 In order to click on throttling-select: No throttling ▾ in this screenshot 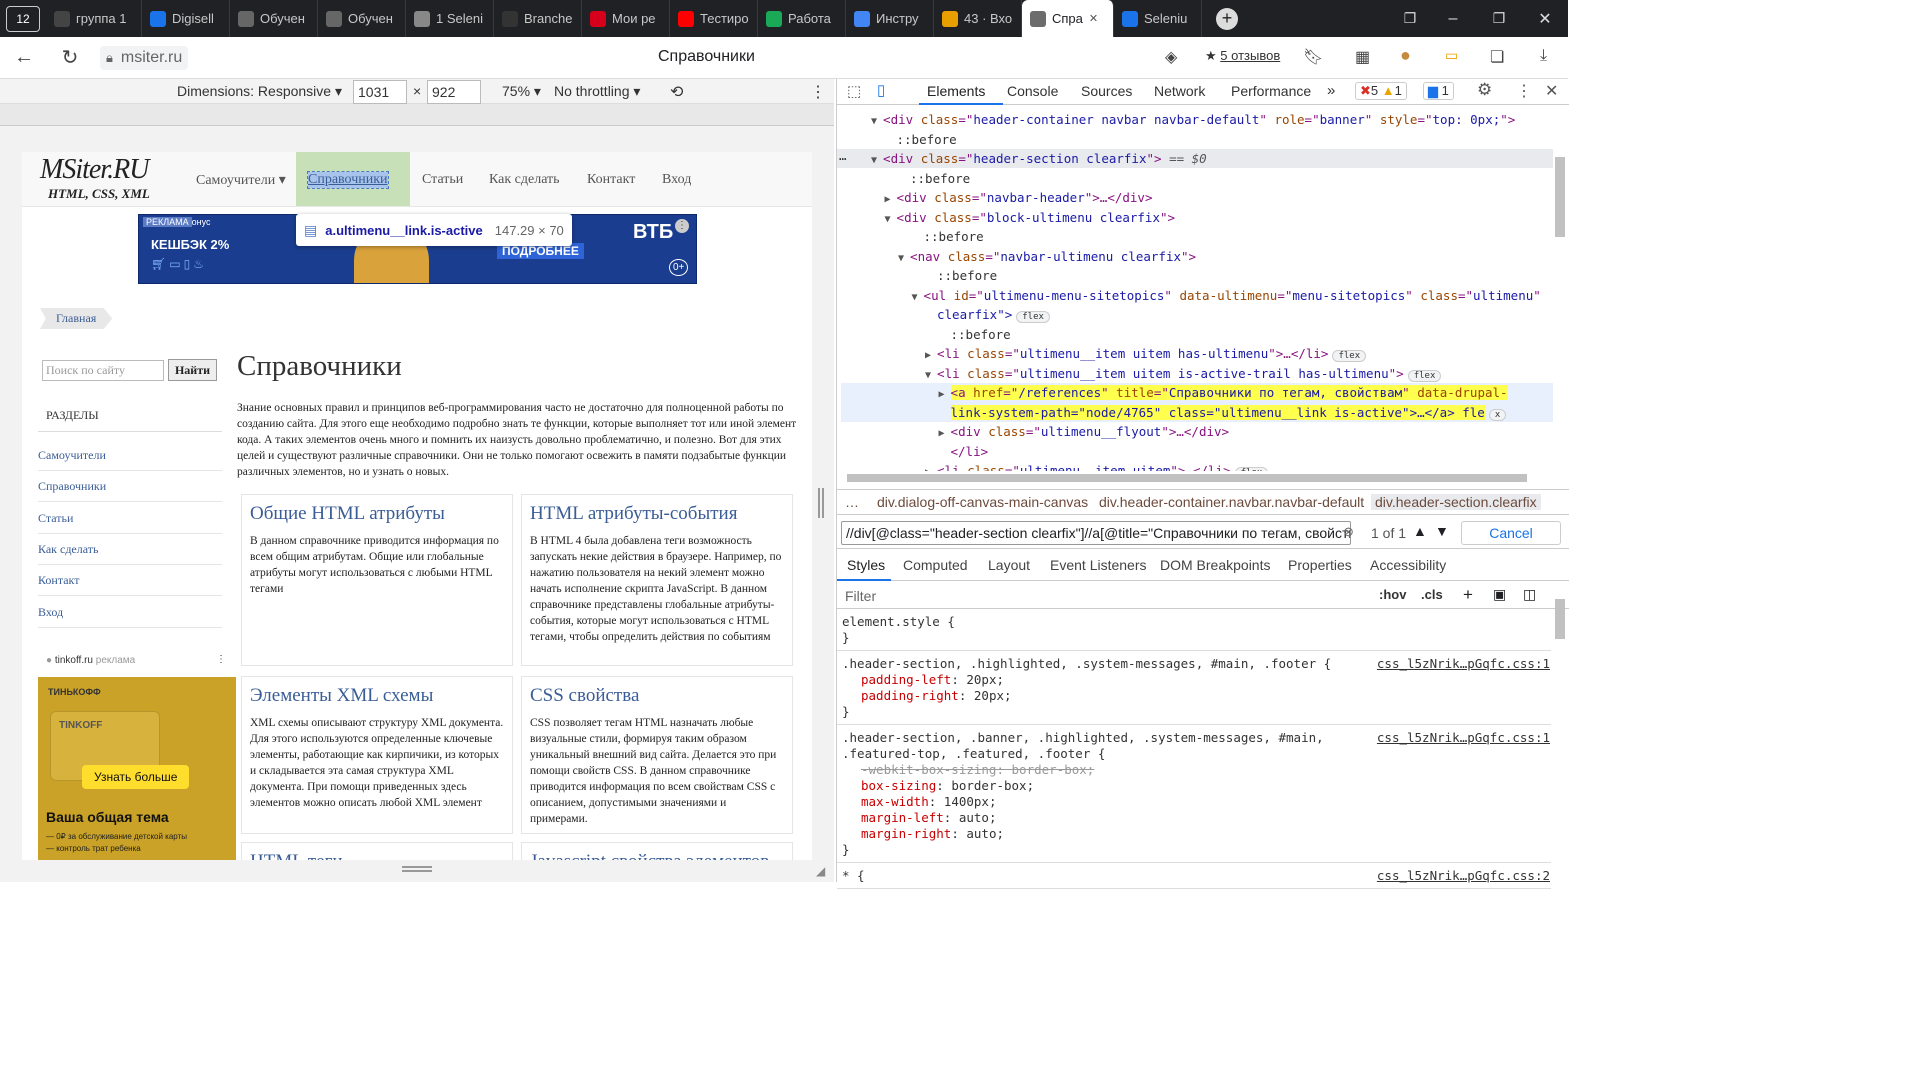, I will do `click(597, 91)`.